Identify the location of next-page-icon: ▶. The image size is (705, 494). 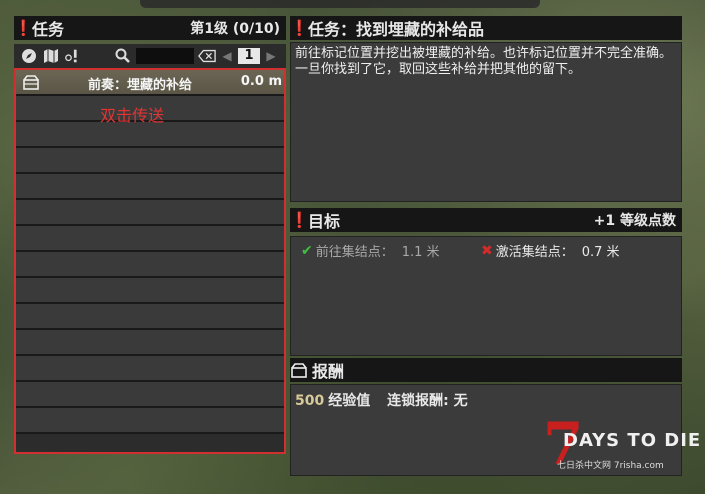
(271, 56).